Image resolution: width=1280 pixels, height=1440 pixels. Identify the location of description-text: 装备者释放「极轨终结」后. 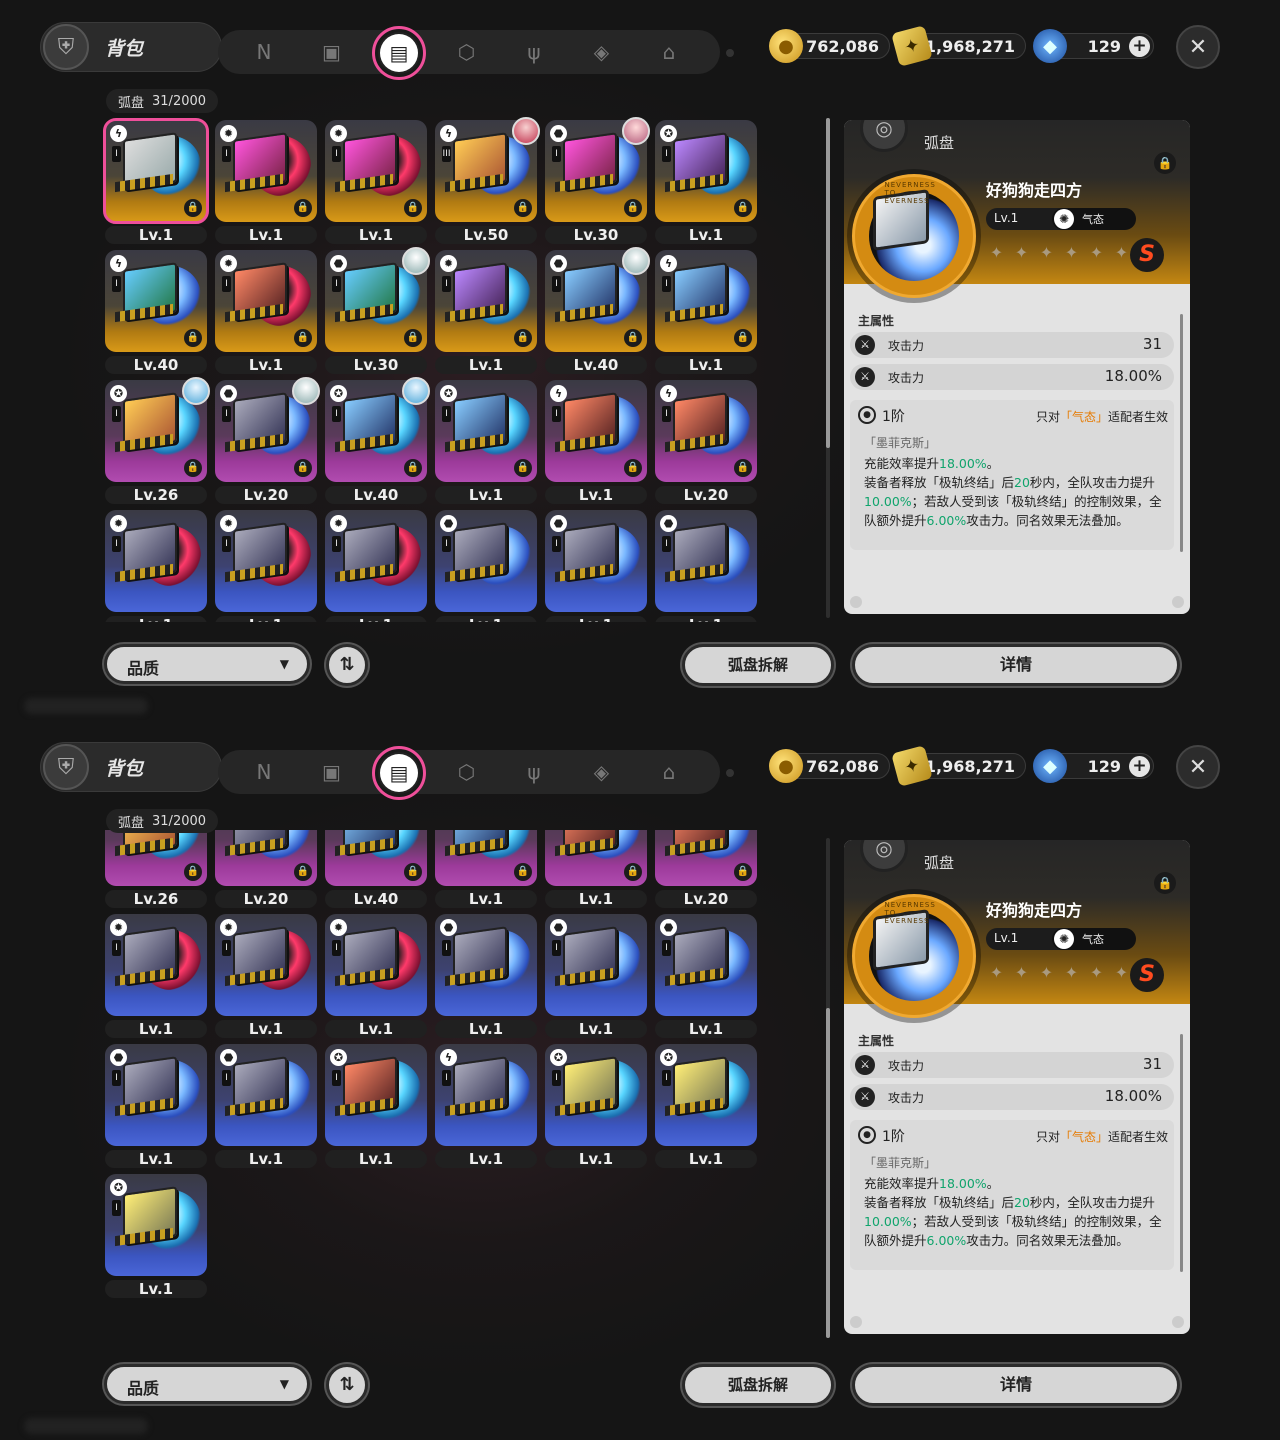
(939, 482).